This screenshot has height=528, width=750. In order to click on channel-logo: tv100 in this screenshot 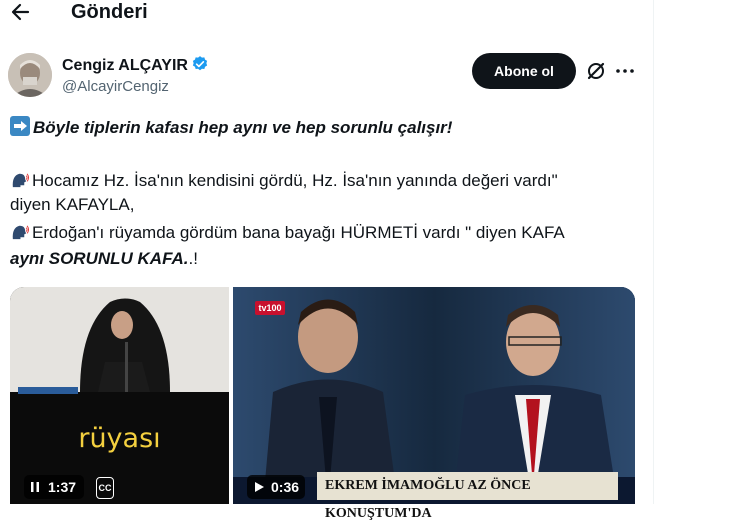, I will do `click(270, 308)`.